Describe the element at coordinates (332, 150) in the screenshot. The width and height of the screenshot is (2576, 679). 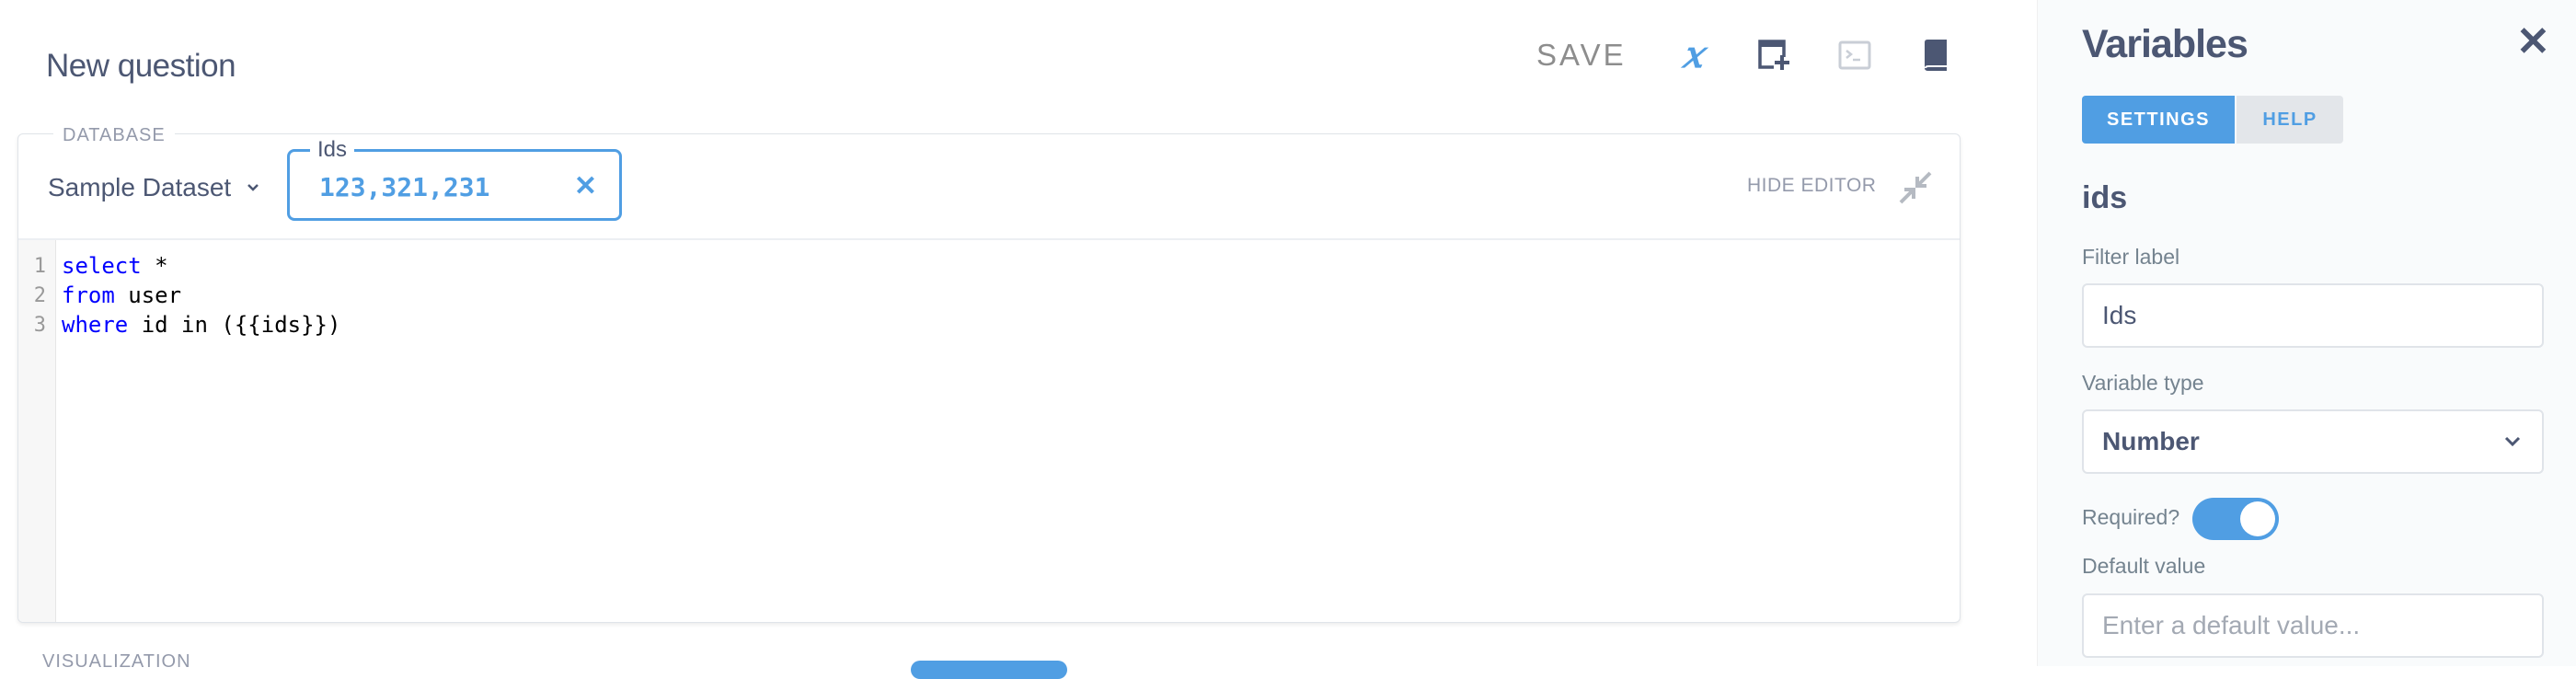
I see `parameter-label: Ids` at that location.